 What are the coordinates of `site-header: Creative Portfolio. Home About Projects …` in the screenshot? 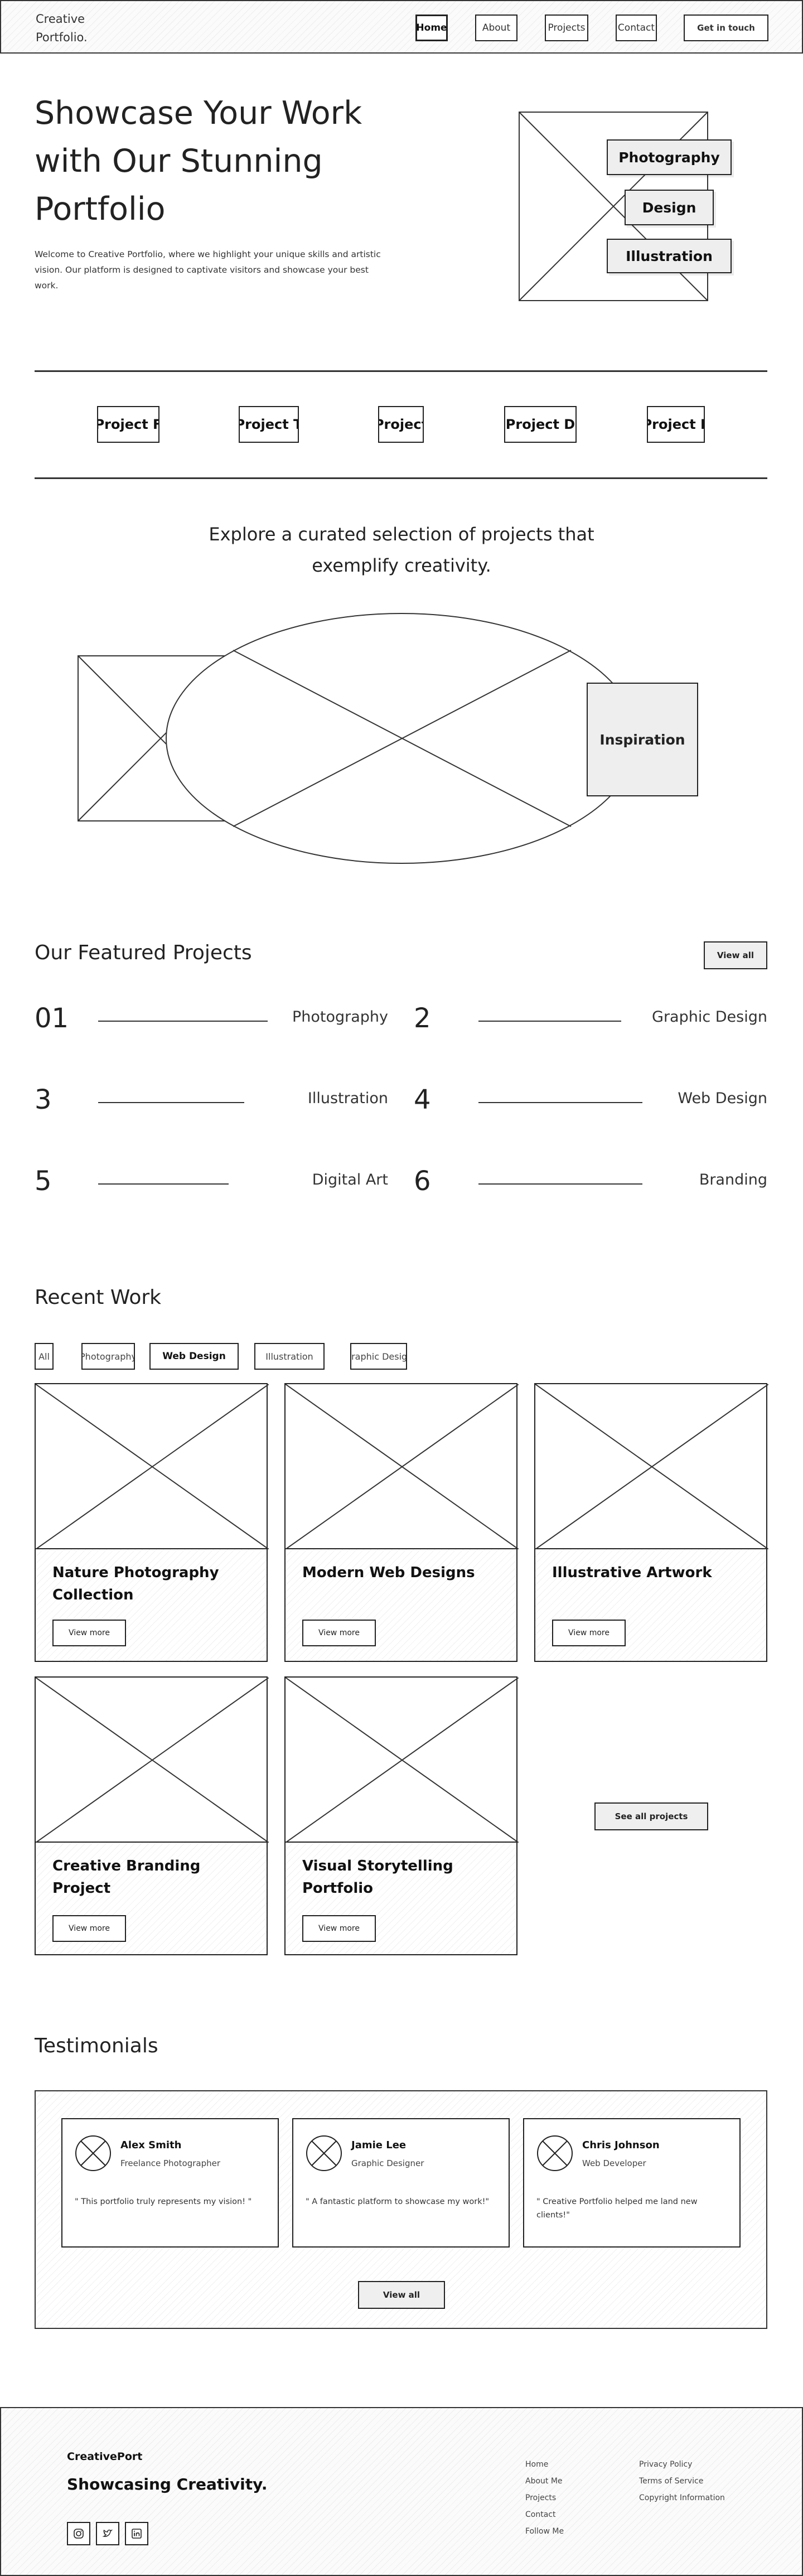 It's located at (401, 27).